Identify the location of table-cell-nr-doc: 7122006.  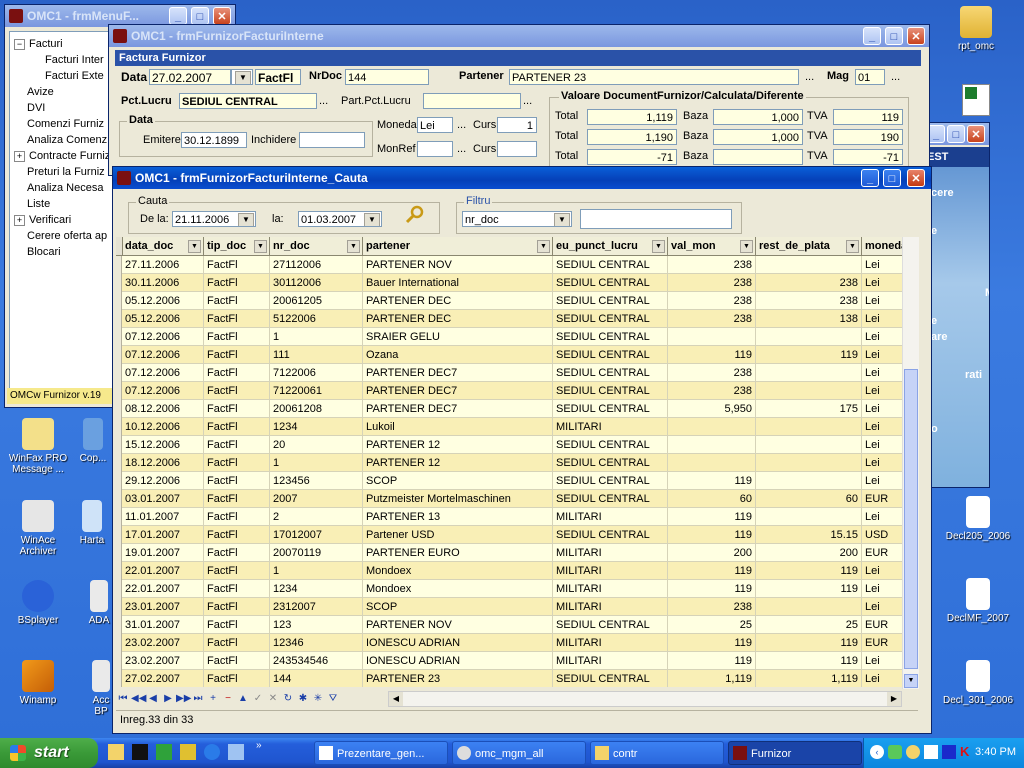
(316, 373).